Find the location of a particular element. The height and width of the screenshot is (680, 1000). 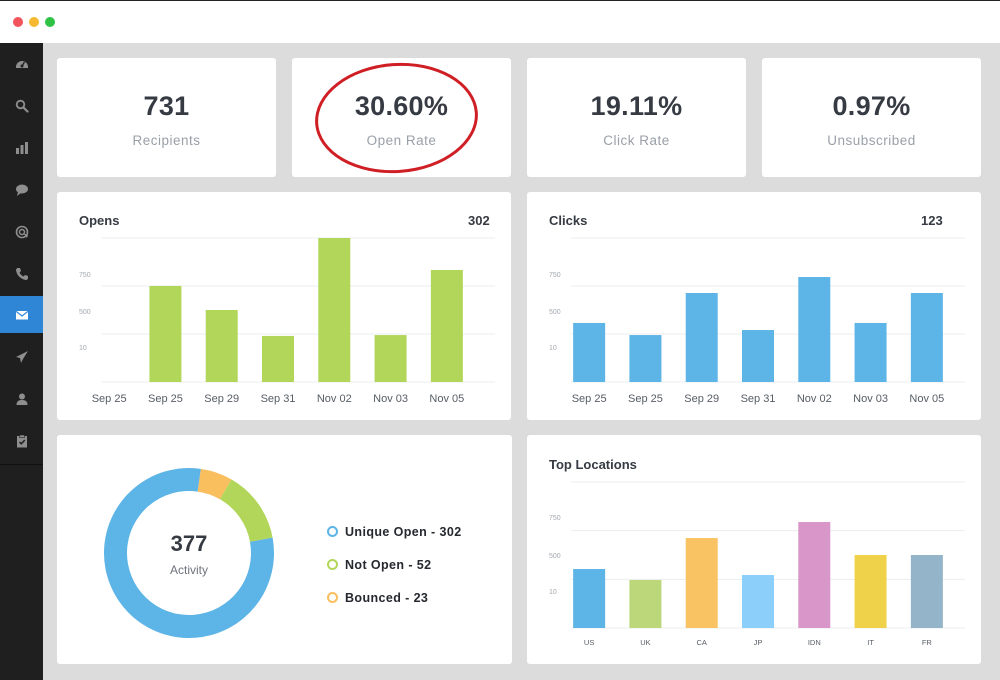

sidebar-item-dashboard is located at coordinates (21, 63).